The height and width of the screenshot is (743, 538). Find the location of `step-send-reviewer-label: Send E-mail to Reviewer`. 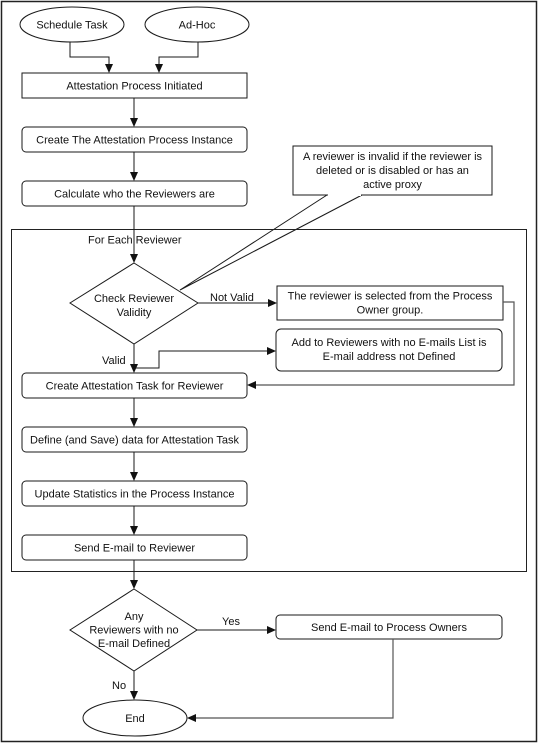

step-send-reviewer-label: Send E-mail to Reviewer is located at coordinates (134, 549).